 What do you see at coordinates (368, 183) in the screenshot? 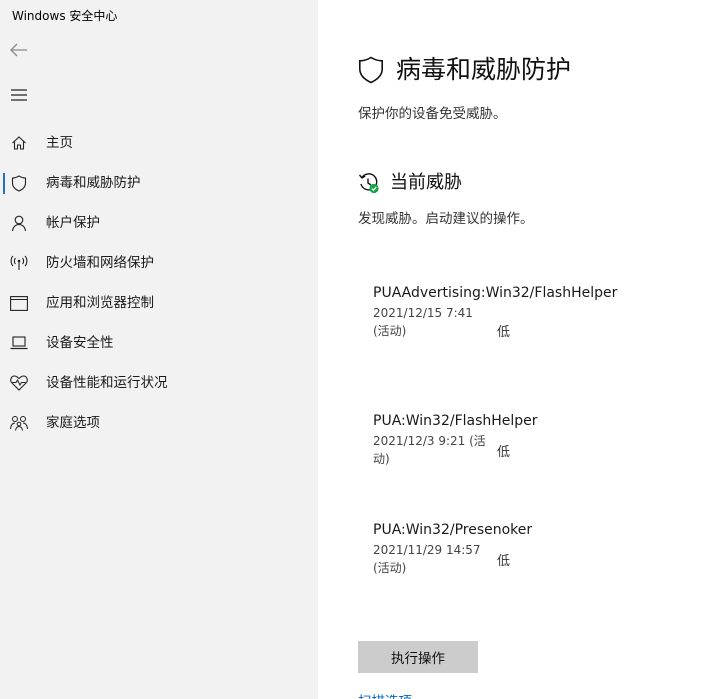
I see `history-check-icon` at bounding box center [368, 183].